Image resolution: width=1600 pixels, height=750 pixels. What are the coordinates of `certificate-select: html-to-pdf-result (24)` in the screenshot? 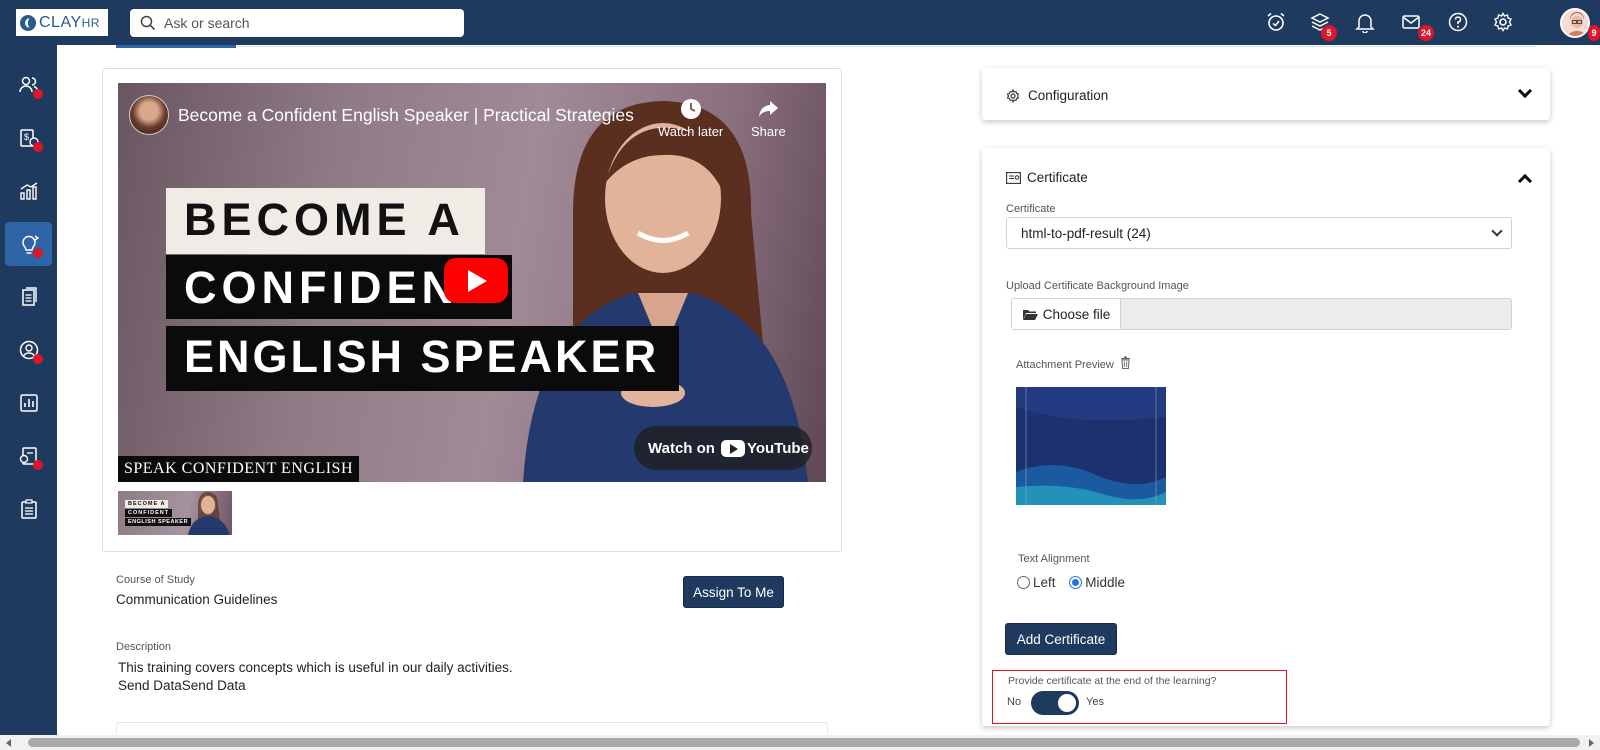 It's located at (1259, 233).